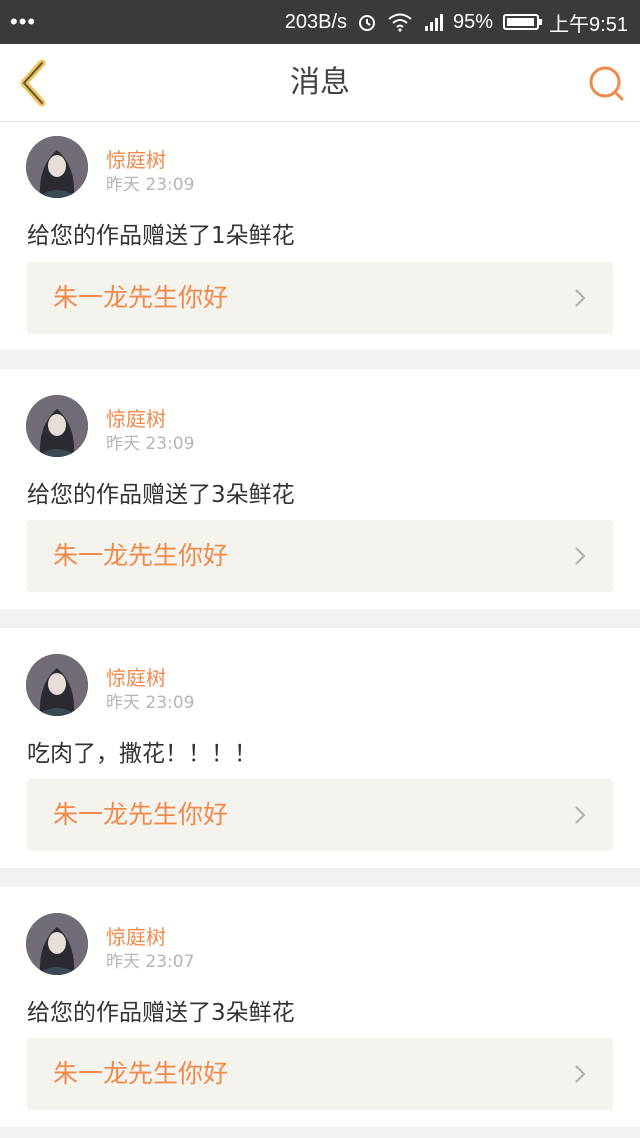  I want to click on alarm-icon, so click(367, 23).